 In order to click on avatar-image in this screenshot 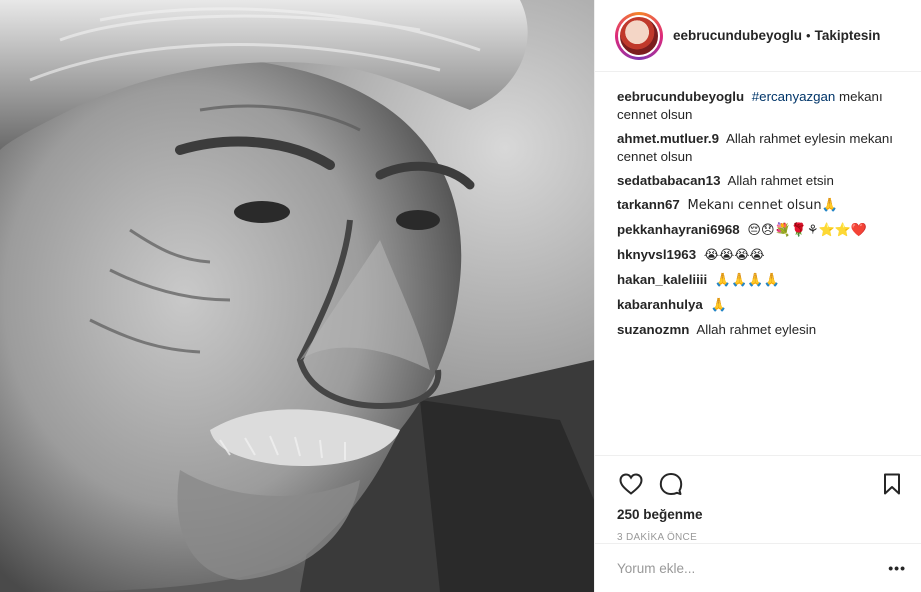, I will do `click(639, 35)`.